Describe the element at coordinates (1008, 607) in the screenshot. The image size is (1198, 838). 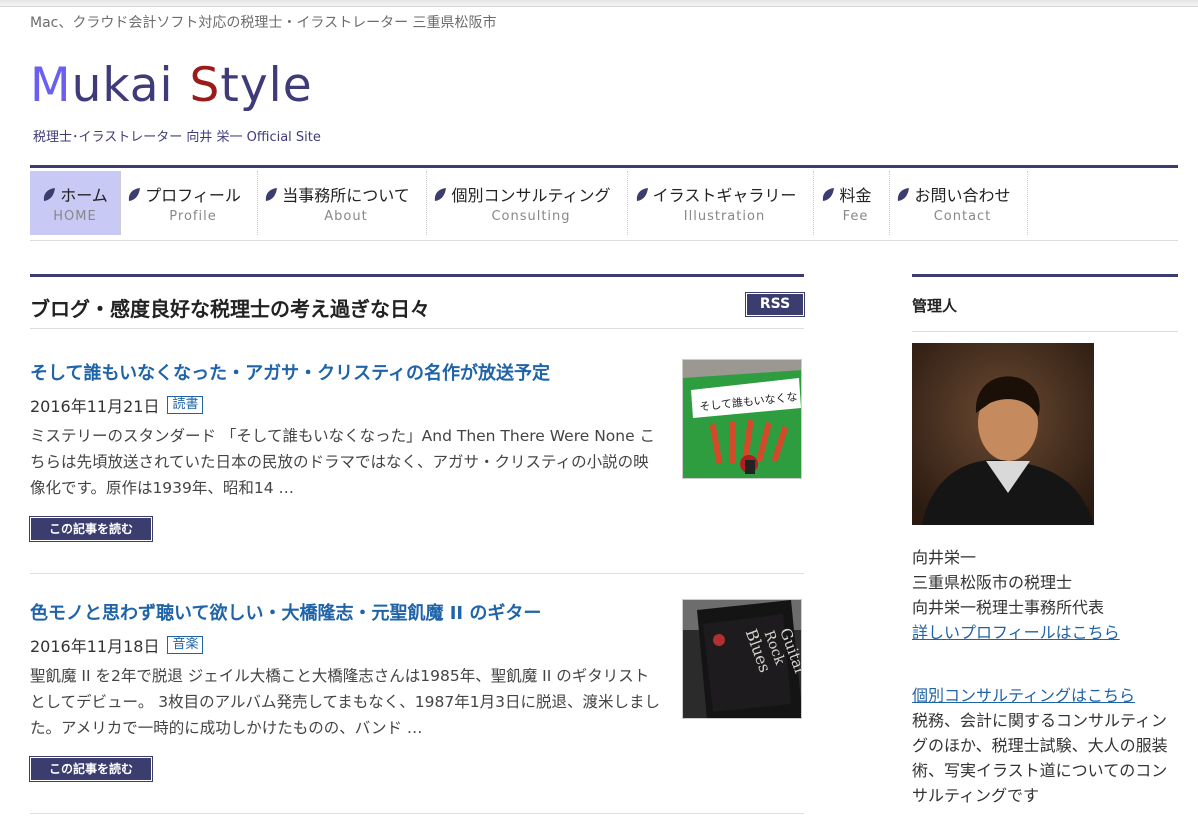
I see `profile-office: 向井栄一税理士事務所代表` at that location.